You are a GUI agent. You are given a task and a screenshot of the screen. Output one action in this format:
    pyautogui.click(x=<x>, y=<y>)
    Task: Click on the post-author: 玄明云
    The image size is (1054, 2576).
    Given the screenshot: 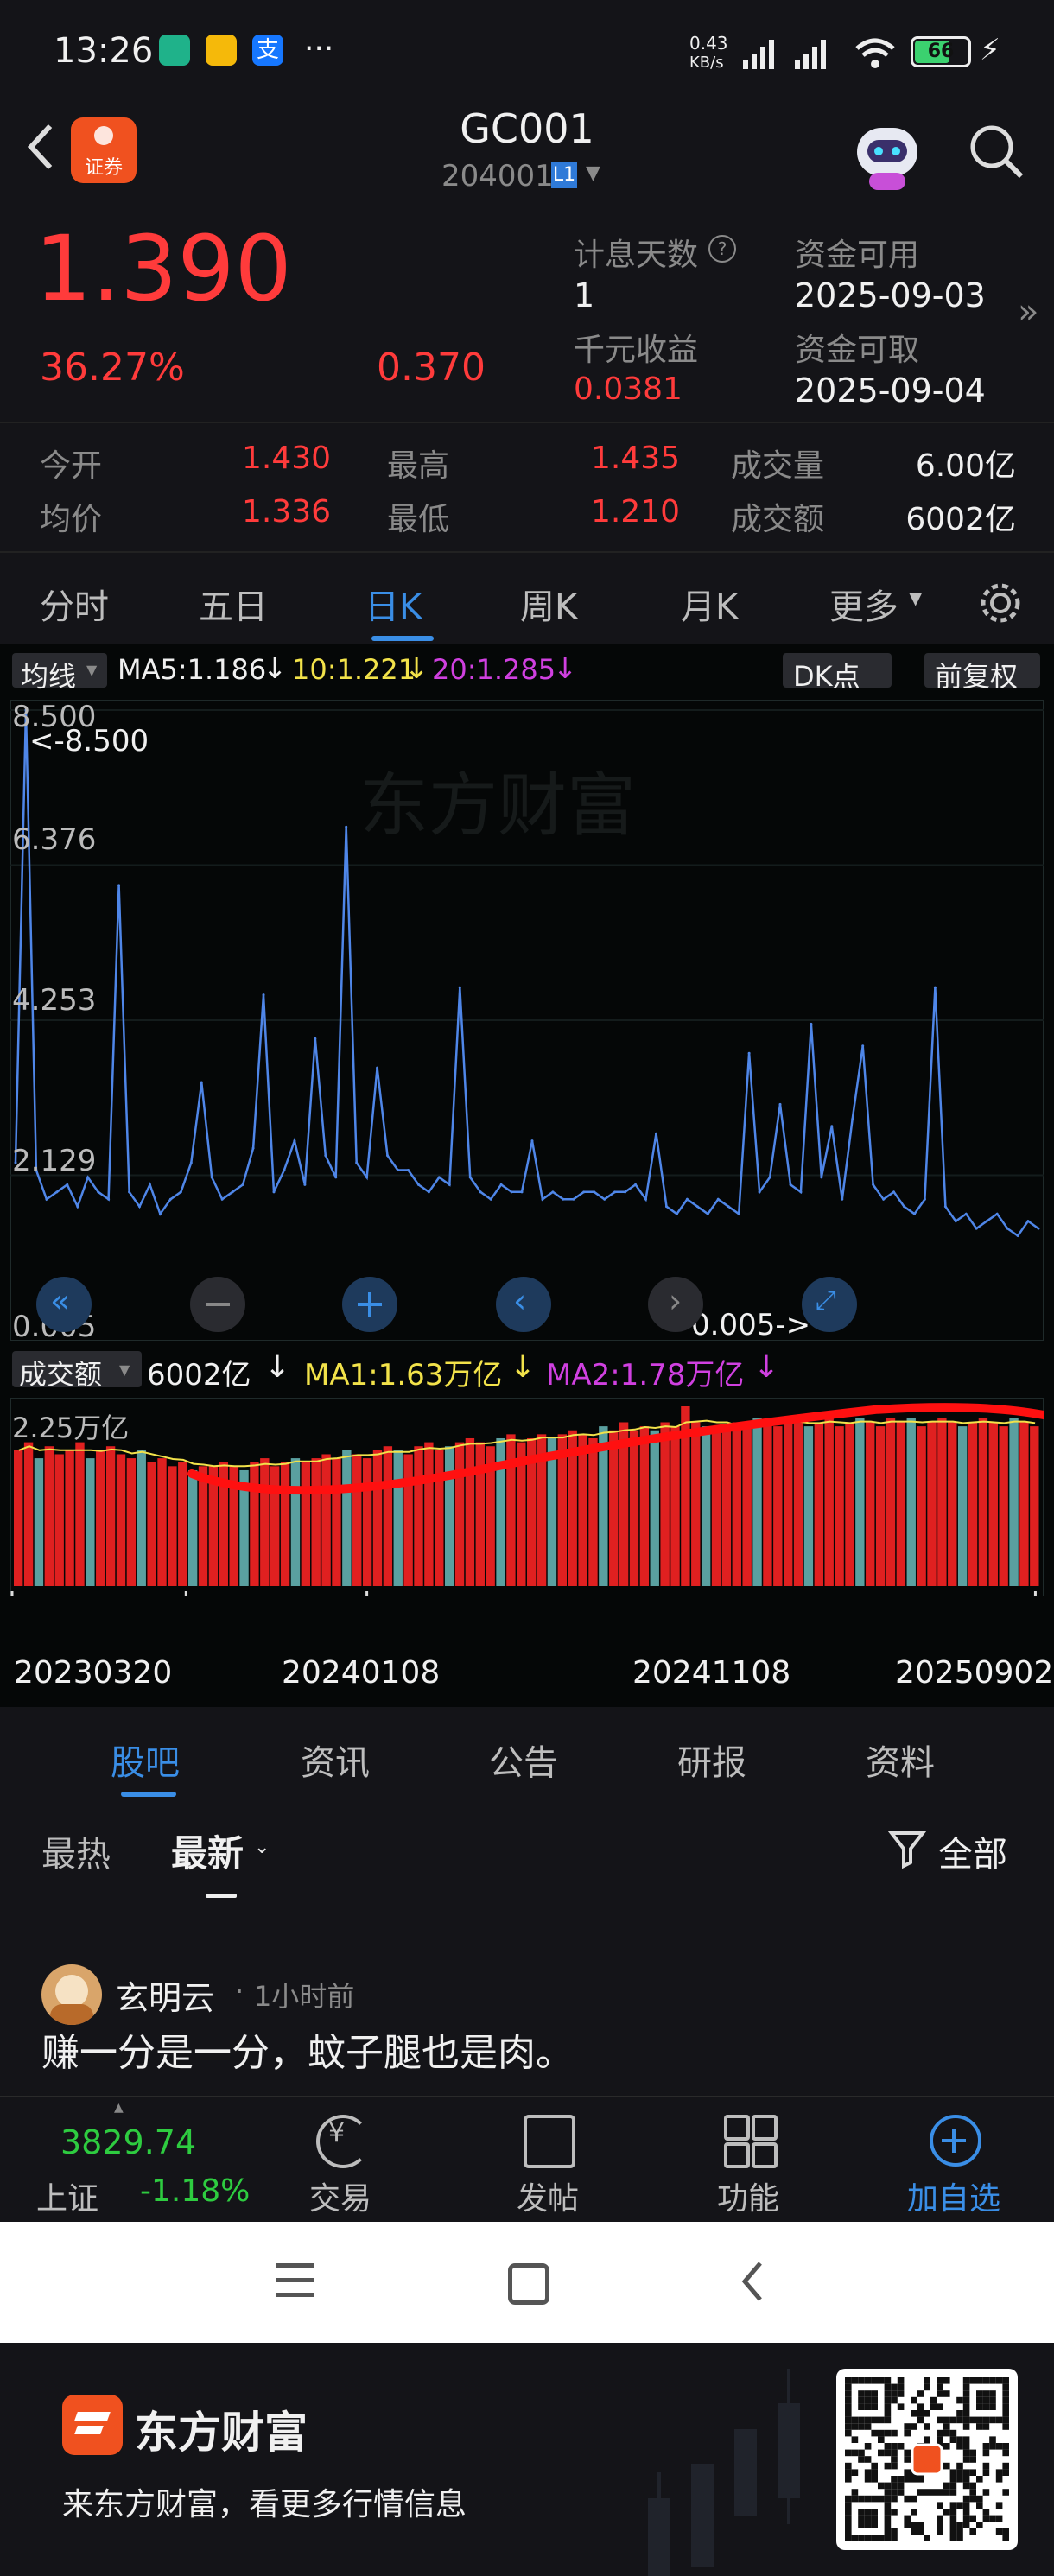 What is the action you would take?
    pyautogui.click(x=165, y=1995)
    